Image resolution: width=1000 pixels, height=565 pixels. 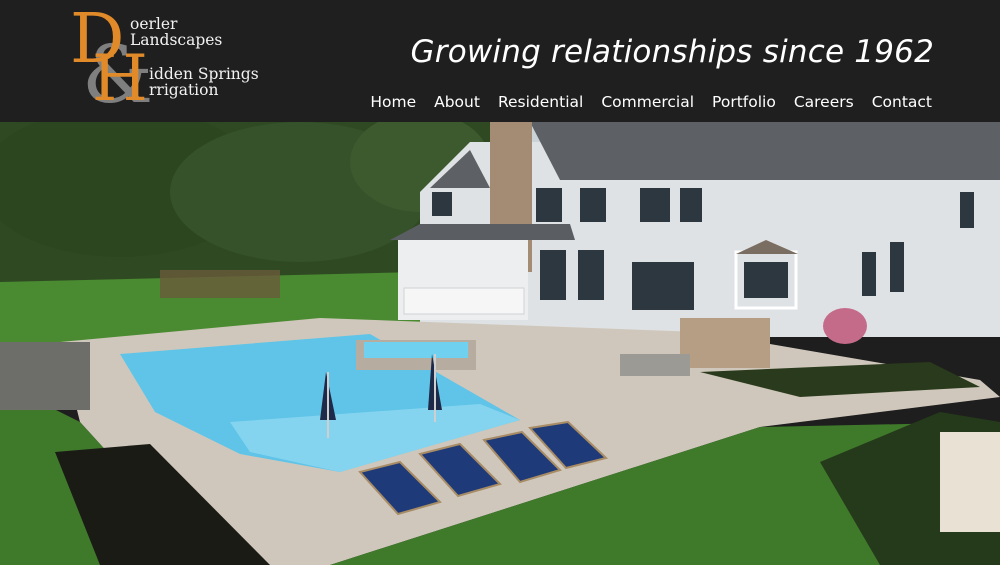 I want to click on outdoor-kitchen, so click(x=725, y=343).